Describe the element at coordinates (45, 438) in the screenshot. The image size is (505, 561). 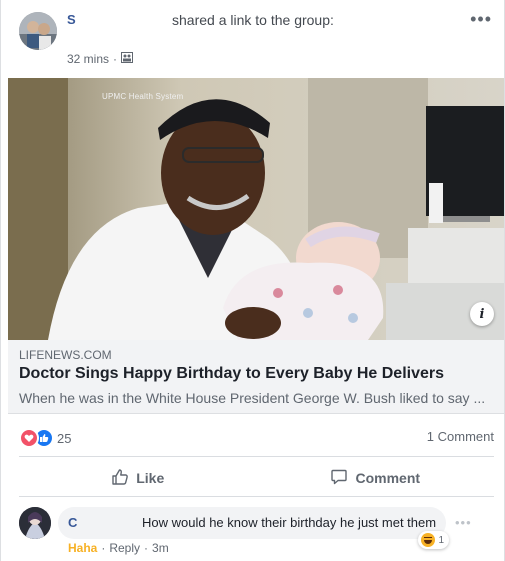
I see `reaction-summary: 25` at that location.